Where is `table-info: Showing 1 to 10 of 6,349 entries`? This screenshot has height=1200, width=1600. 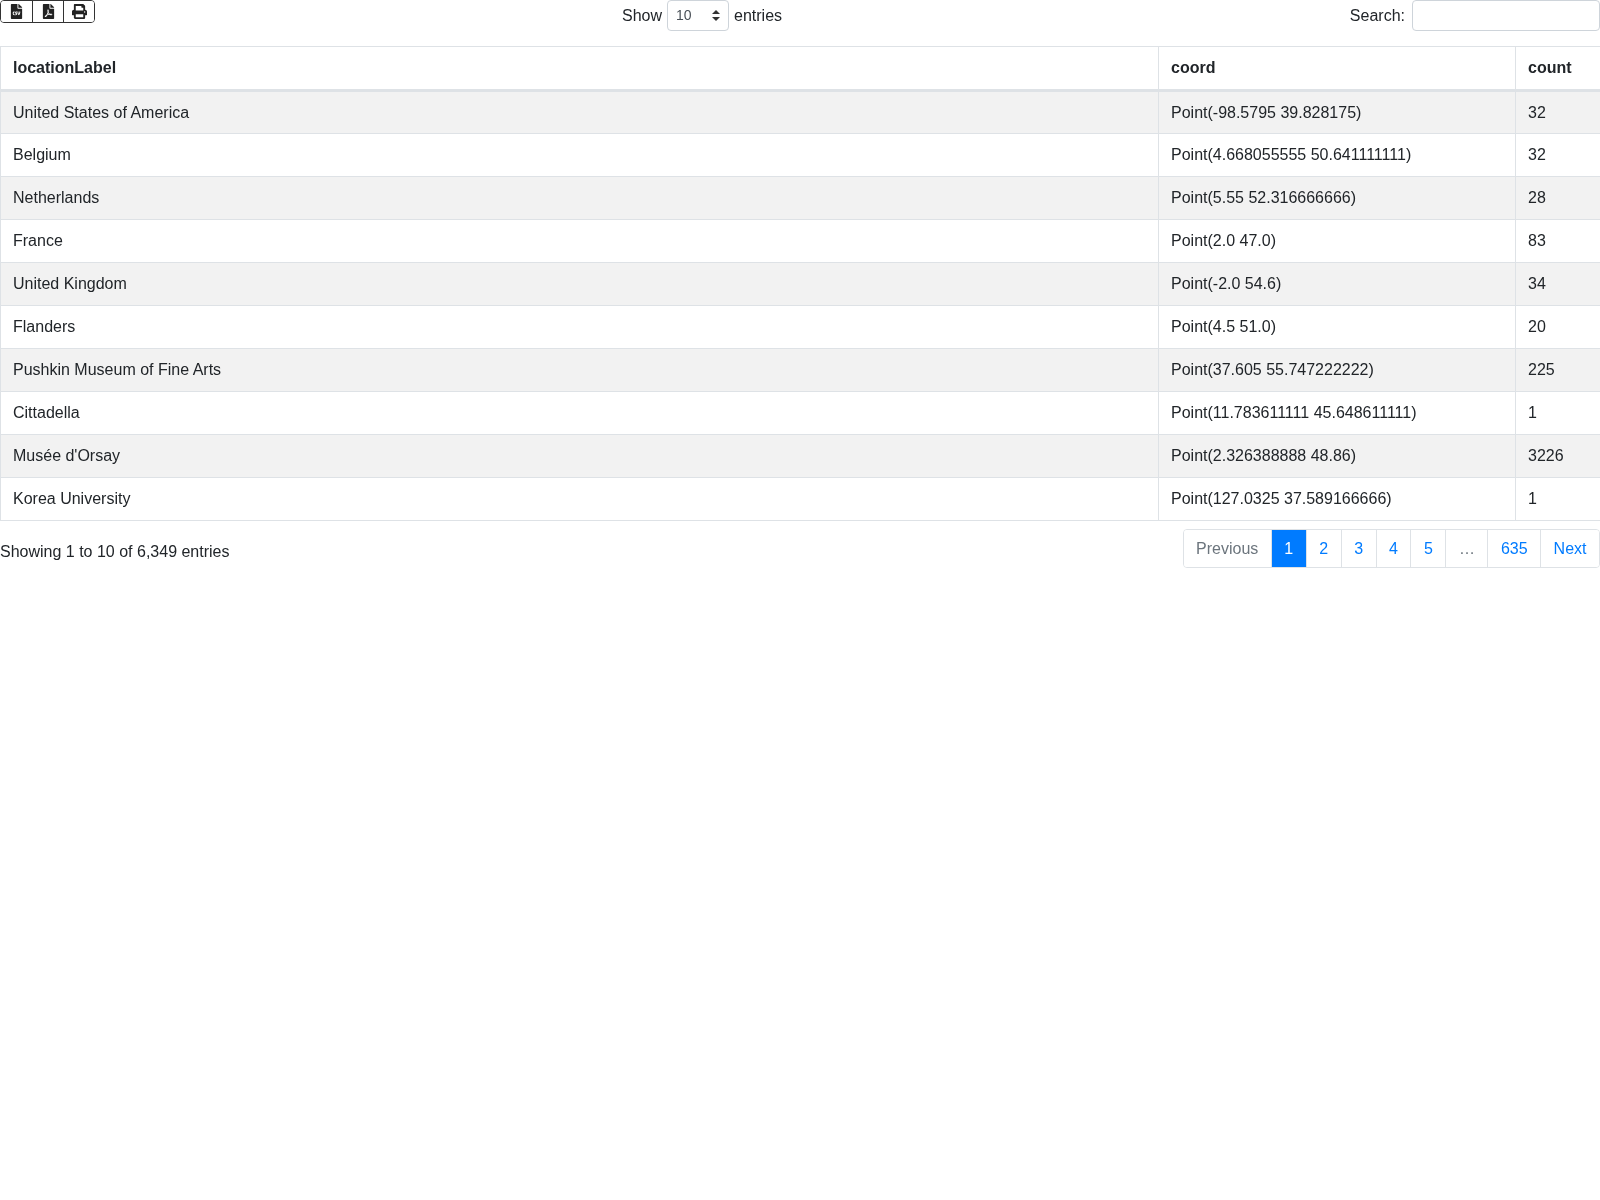 table-info: Showing 1 to 10 of 6,349 entries is located at coordinates (115, 551).